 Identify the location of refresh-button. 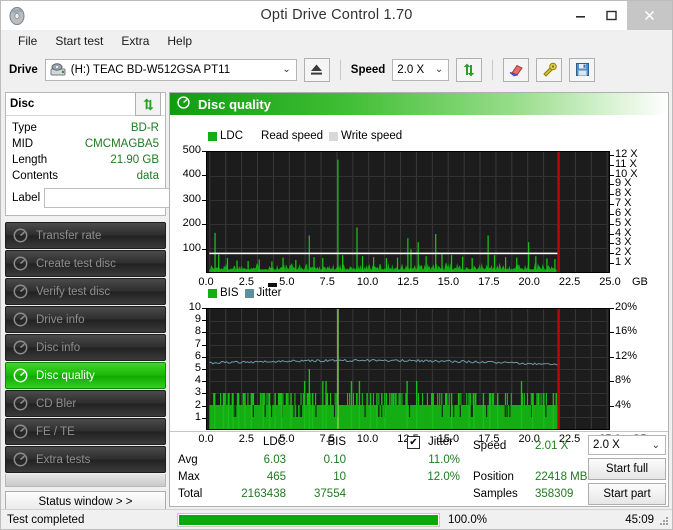
(469, 69).